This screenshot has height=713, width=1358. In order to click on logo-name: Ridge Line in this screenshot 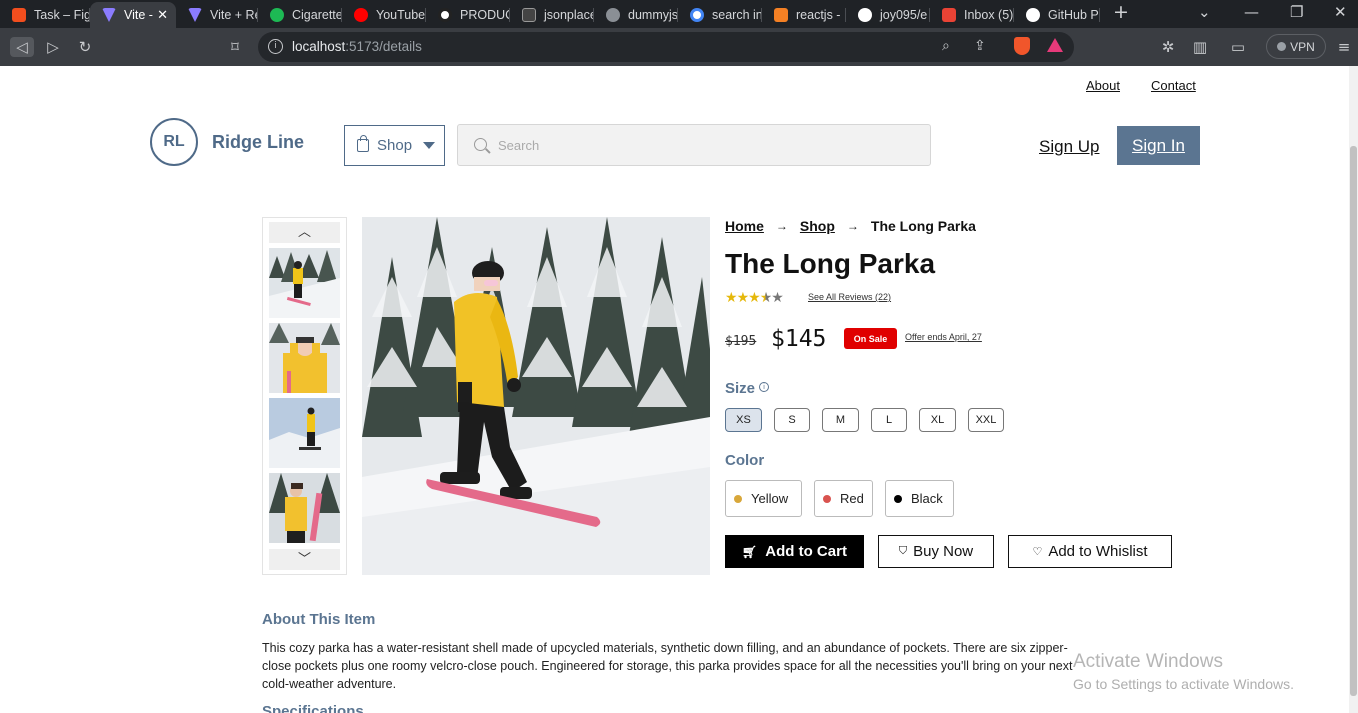, I will do `click(258, 142)`.